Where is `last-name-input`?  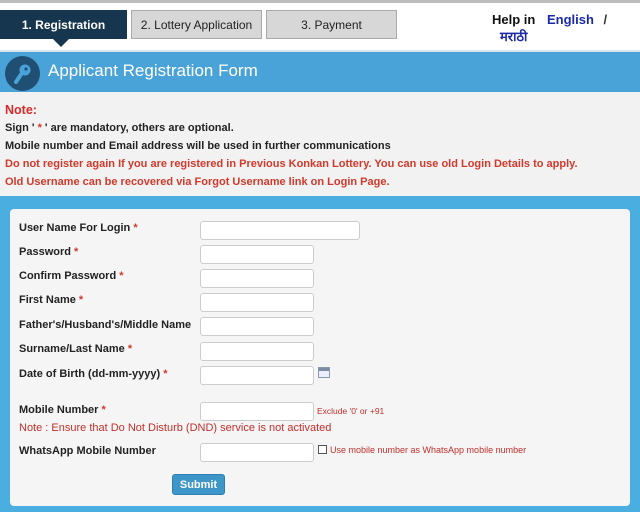
last-name-input is located at coordinates (257, 351).